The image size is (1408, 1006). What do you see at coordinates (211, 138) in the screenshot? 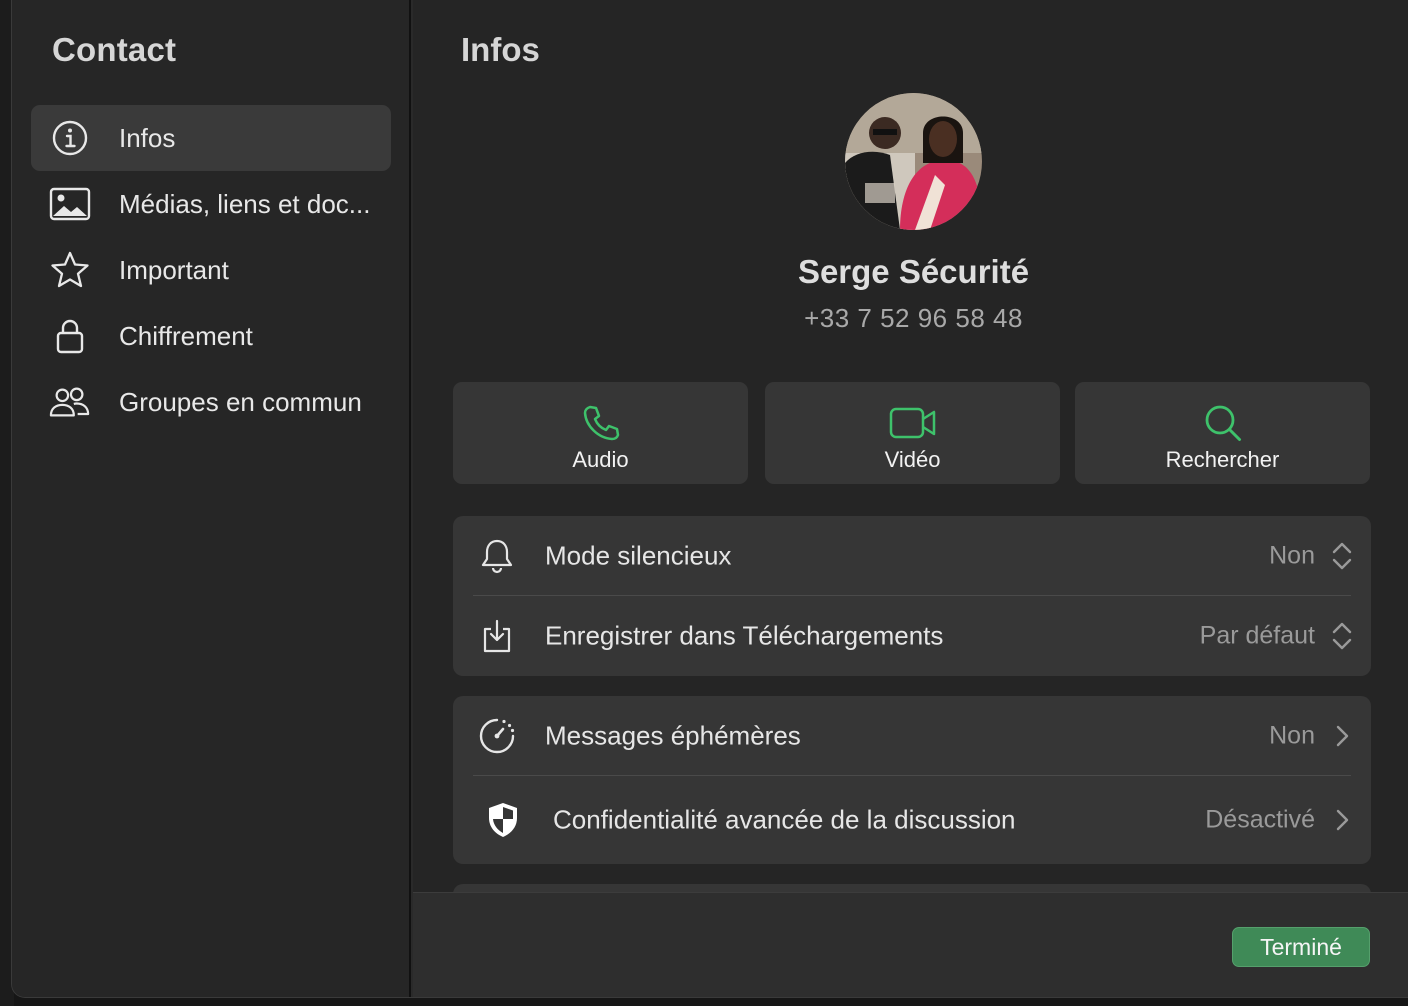
I see `sidebar-item-infos: Infos` at bounding box center [211, 138].